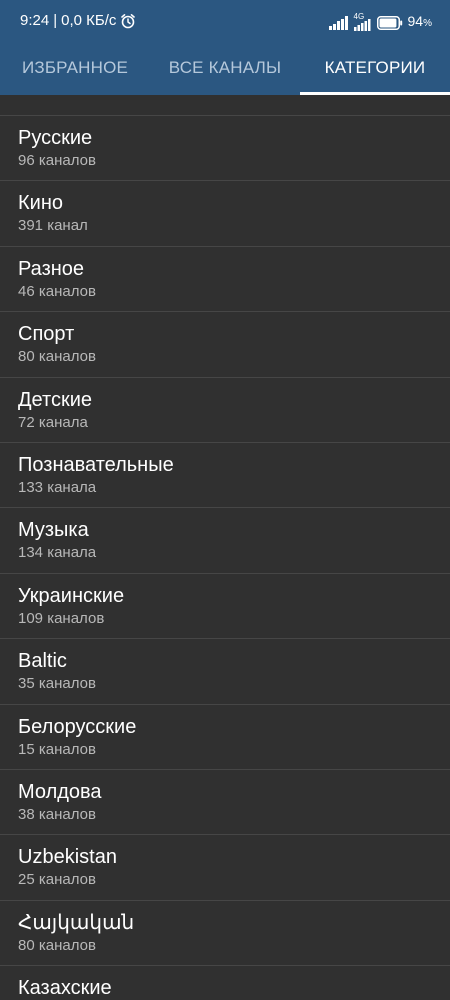 The image size is (450, 1000). I want to click on signal-icon, so click(338, 22).